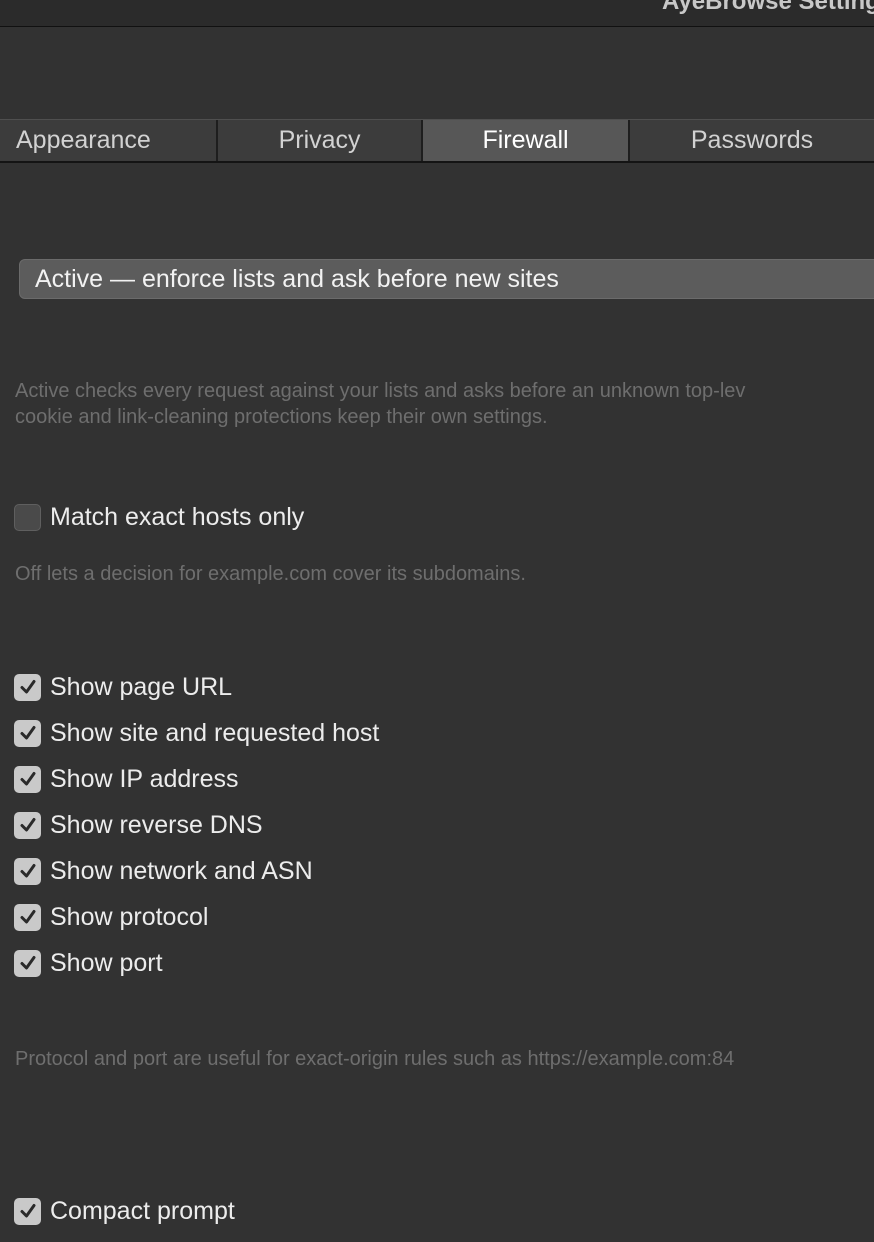 The image size is (874, 1242). Describe the element at coordinates (129, 916) in the screenshot. I see `show-protocol-label: Show protocol` at that location.